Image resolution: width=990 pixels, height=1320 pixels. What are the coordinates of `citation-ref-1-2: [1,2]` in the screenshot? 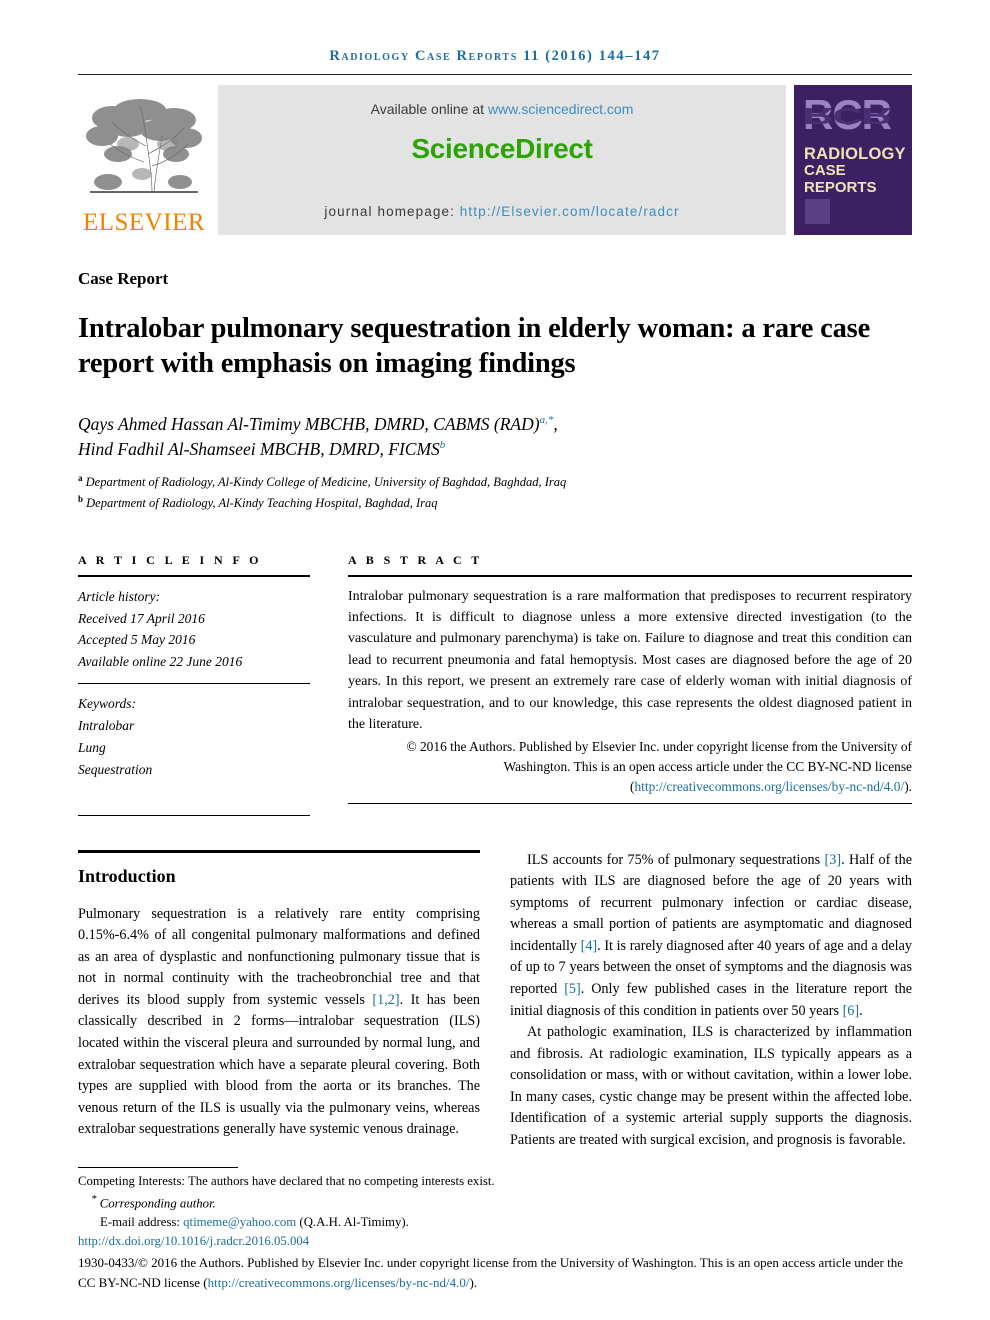 It's located at (385, 1000).